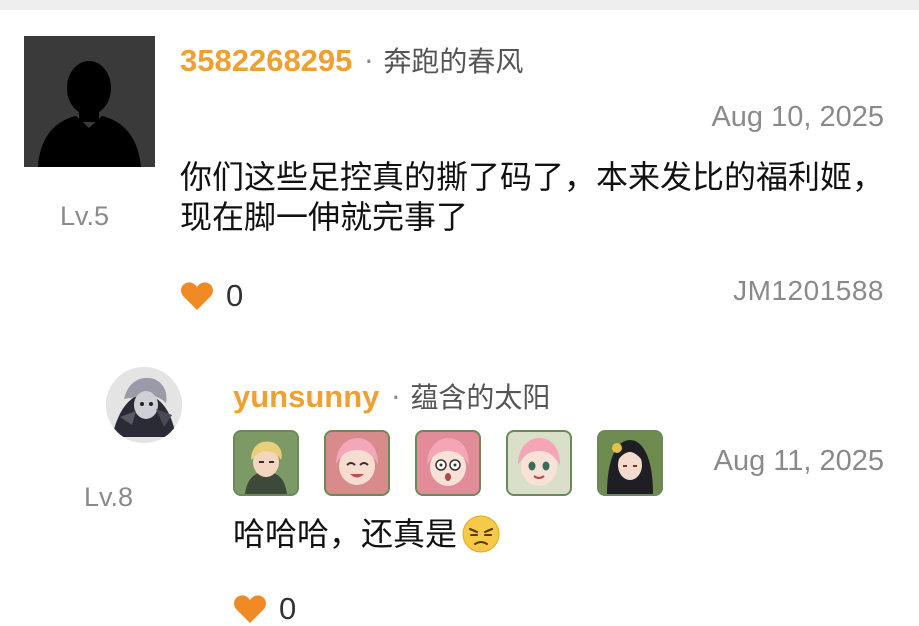 This screenshot has width=919, height=626. I want to click on pink-hair-girl-shocked-badge, so click(448, 463).